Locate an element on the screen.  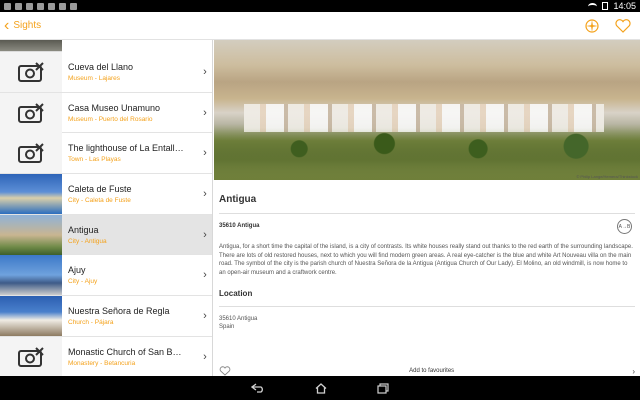
item-name: Antigua is located at coordinates (83, 229).